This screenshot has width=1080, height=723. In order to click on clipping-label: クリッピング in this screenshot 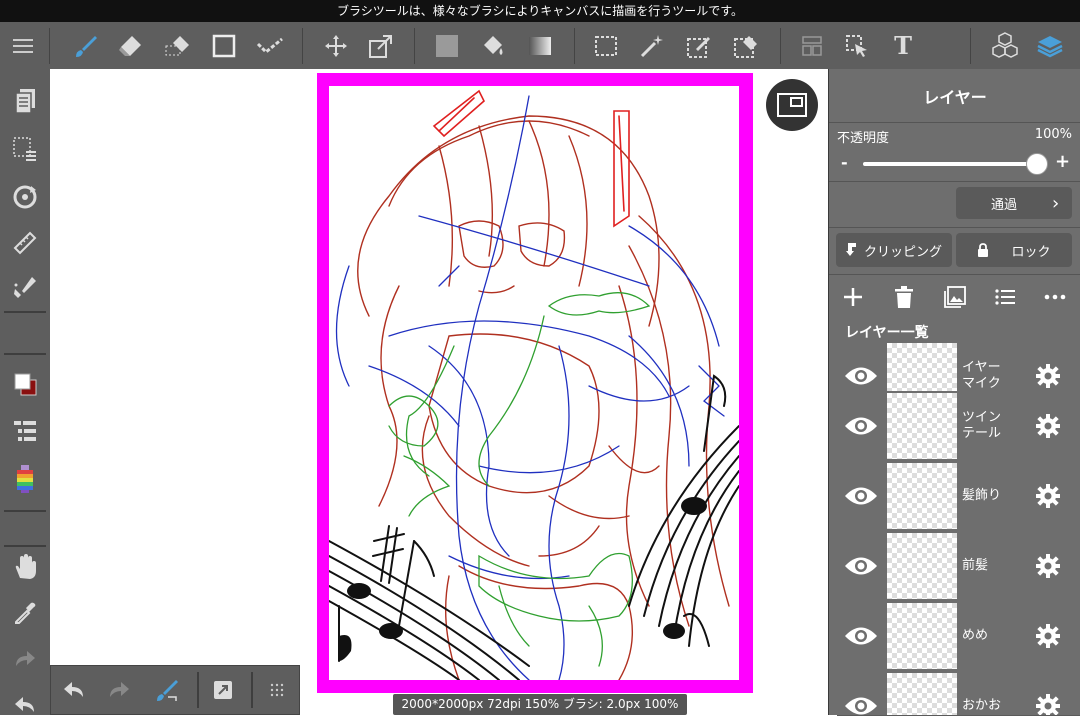, I will do `click(902, 252)`.